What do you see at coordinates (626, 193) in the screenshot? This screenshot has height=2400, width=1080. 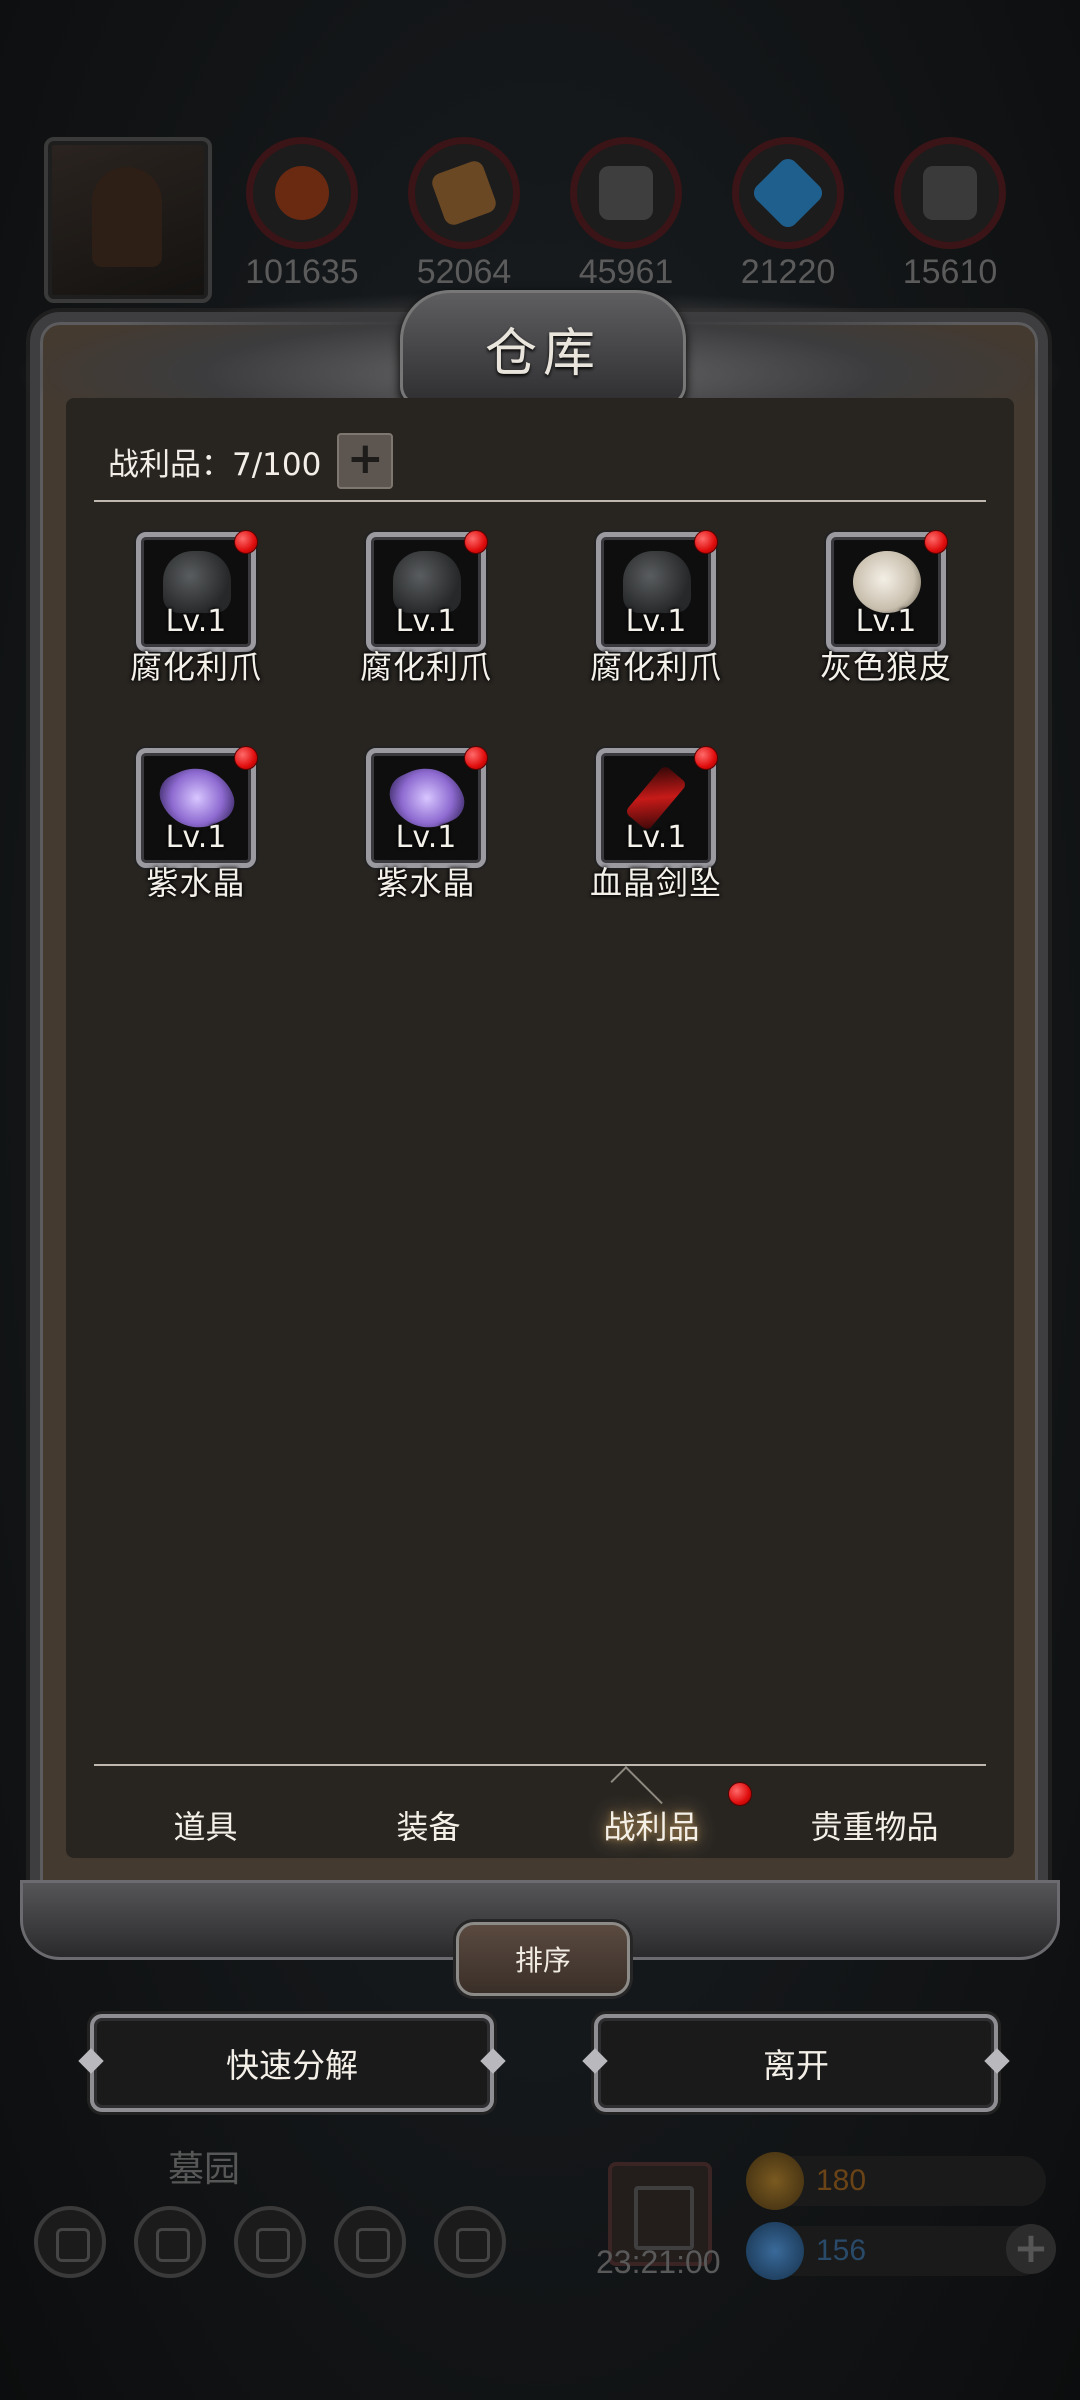 I see `stone-icon` at bounding box center [626, 193].